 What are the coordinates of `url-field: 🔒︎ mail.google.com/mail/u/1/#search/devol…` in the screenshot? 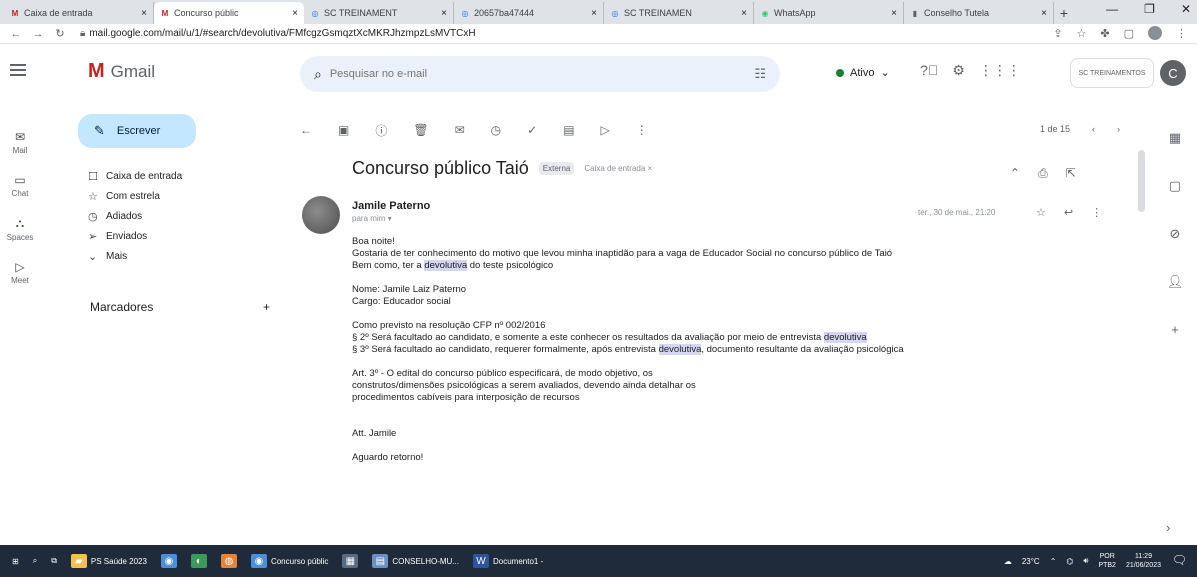 It's located at (278, 33).